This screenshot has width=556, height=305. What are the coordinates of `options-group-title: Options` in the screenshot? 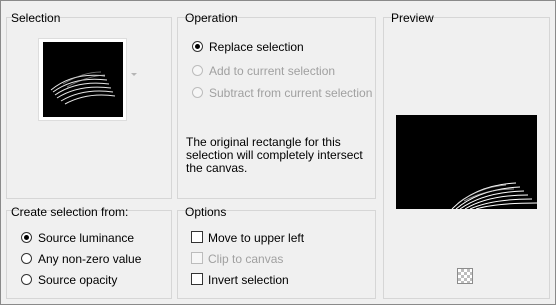 It's located at (206, 212).